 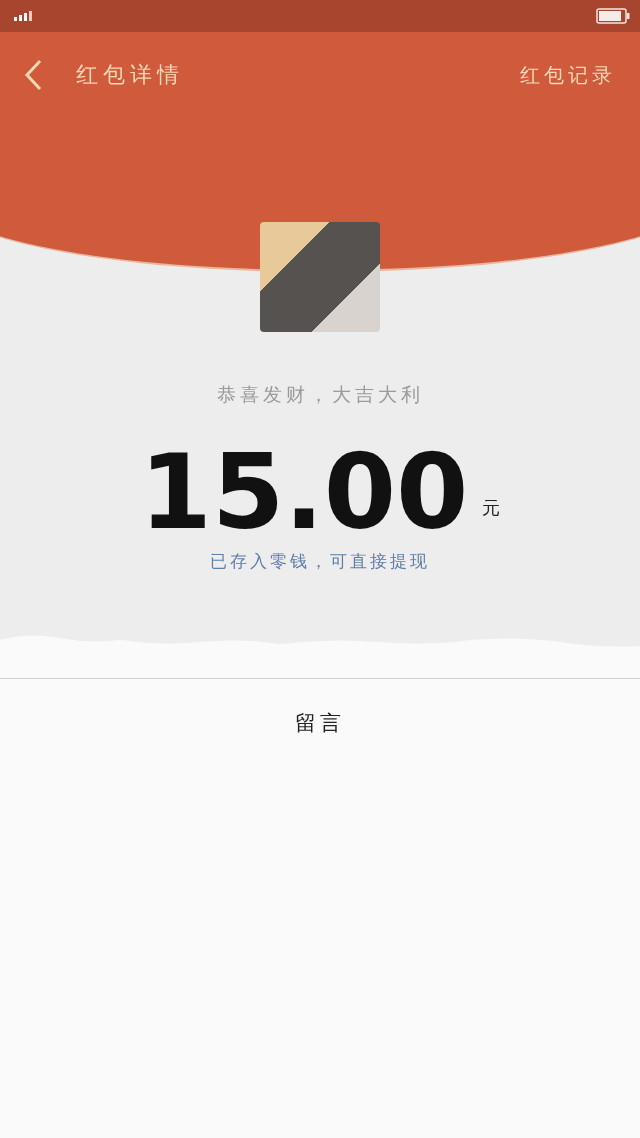 What do you see at coordinates (613, 16) in the screenshot?
I see `battery-icon` at bounding box center [613, 16].